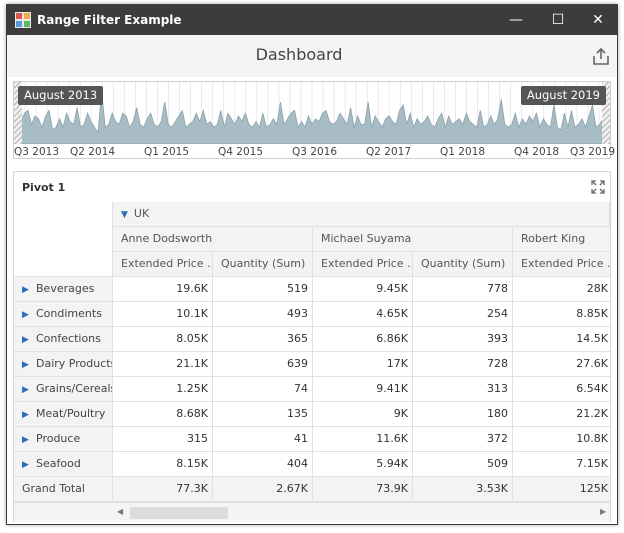 This screenshot has height=533, width=624. What do you see at coordinates (213, 239) in the screenshot?
I see `person-header: Anne Dodsworth` at bounding box center [213, 239].